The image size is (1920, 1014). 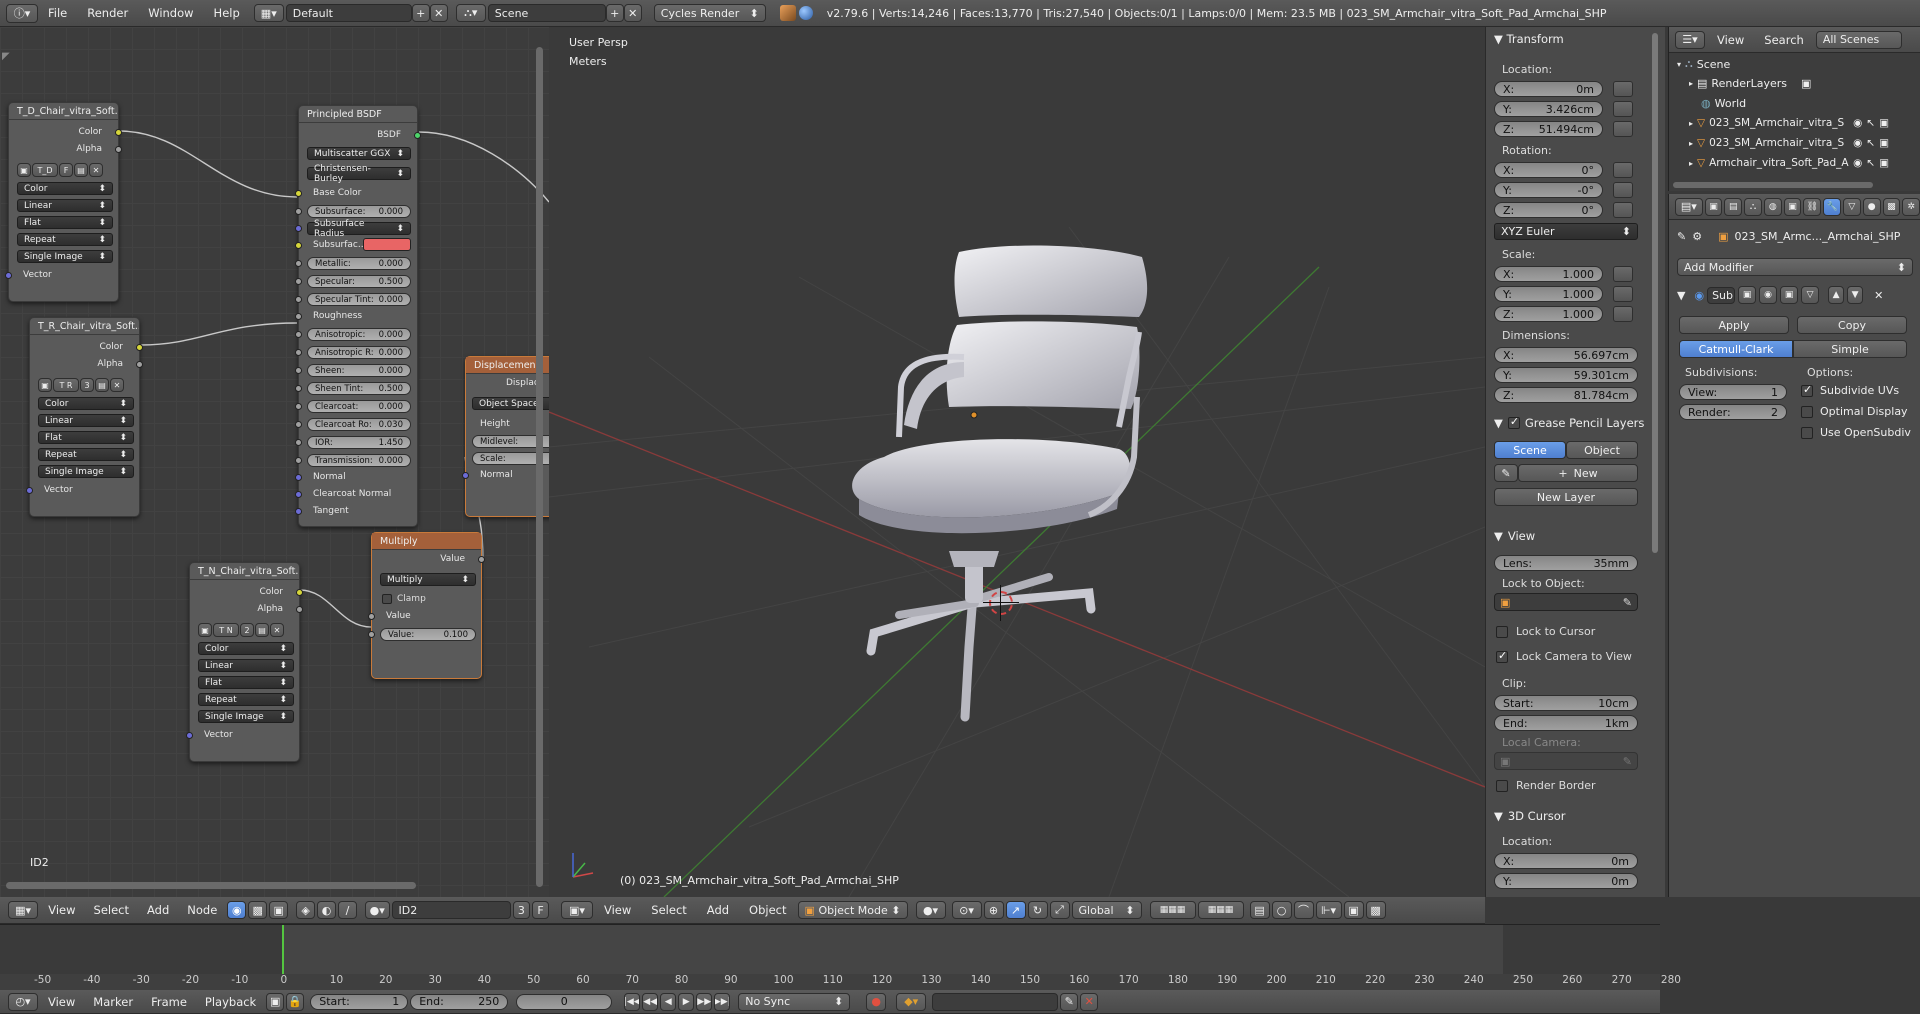 I want to click on play-reverse-icon: ◀, so click(x=668, y=1001).